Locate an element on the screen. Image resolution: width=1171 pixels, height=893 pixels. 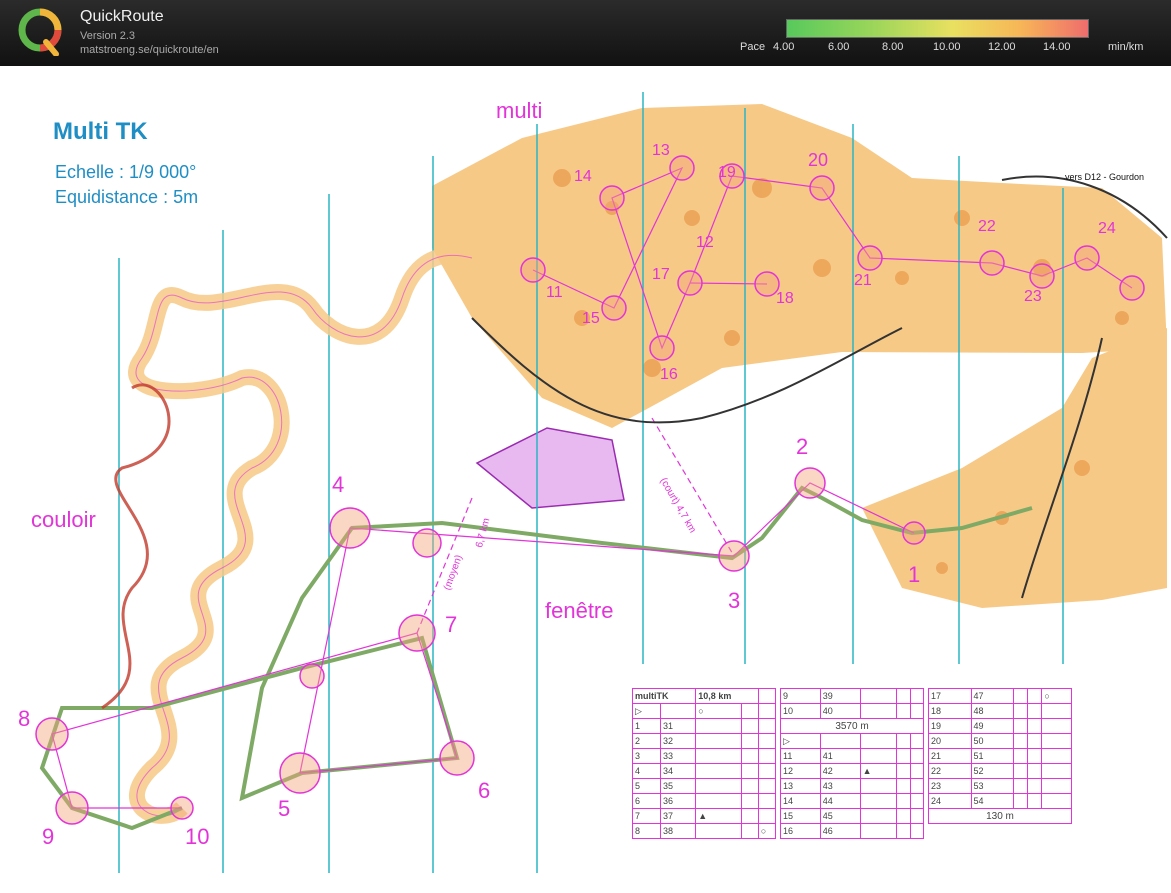
control-seq: 1 is located at coordinates (646, 726).